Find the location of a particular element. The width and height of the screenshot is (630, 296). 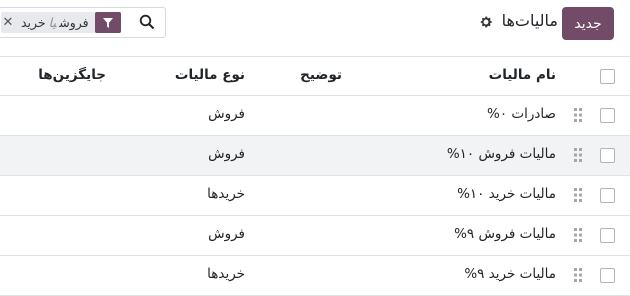

new-button: جدید is located at coordinates (588, 23).